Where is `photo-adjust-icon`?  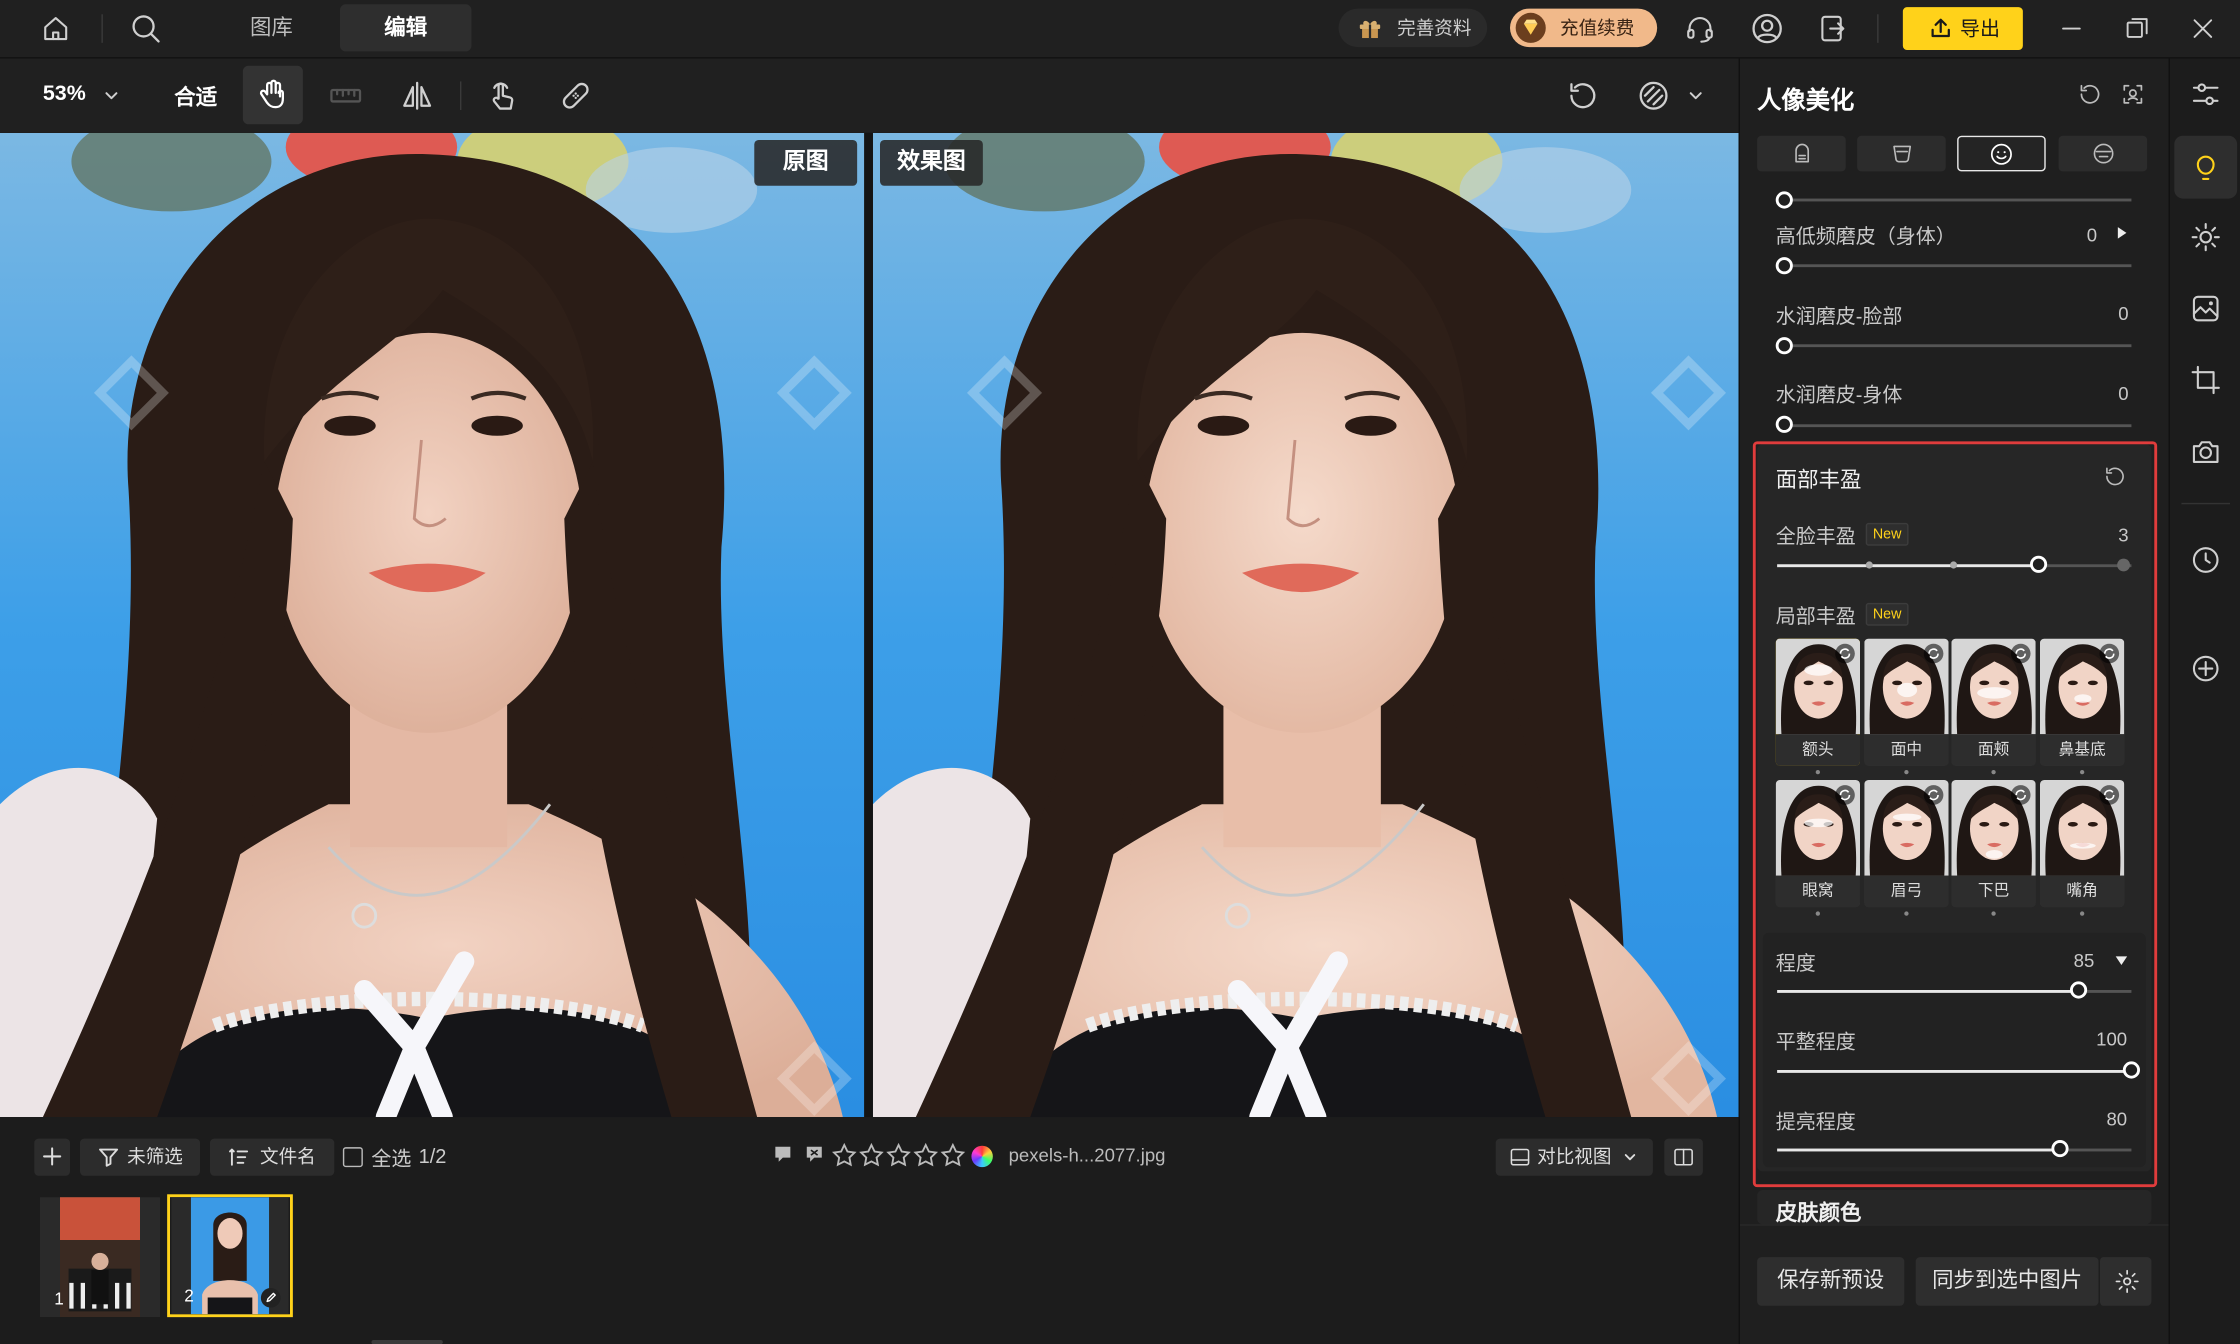 photo-adjust-icon is located at coordinates (2205, 308).